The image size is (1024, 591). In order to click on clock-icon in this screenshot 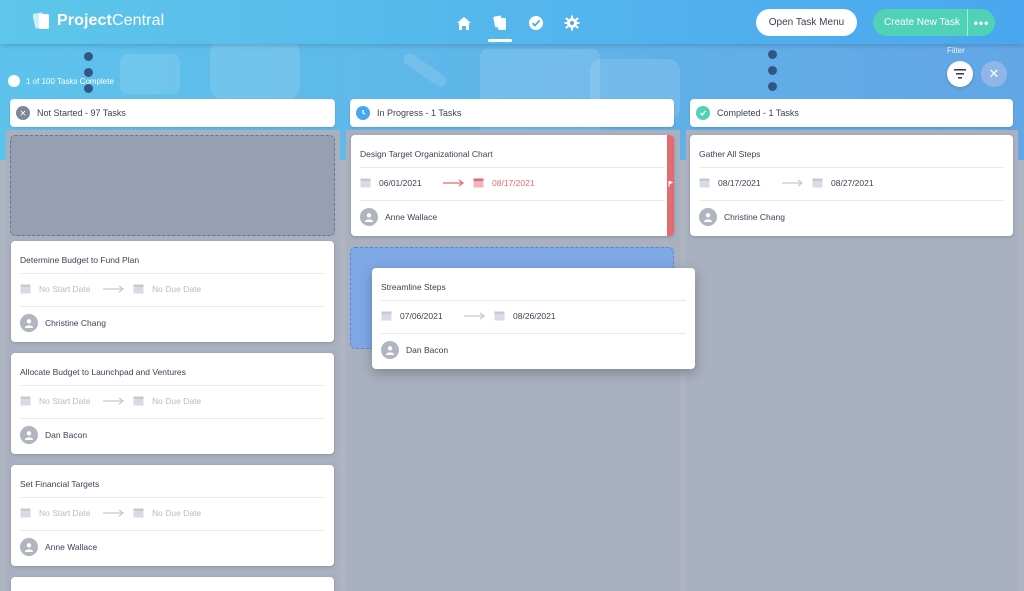, I will do `click(363, 113)`.